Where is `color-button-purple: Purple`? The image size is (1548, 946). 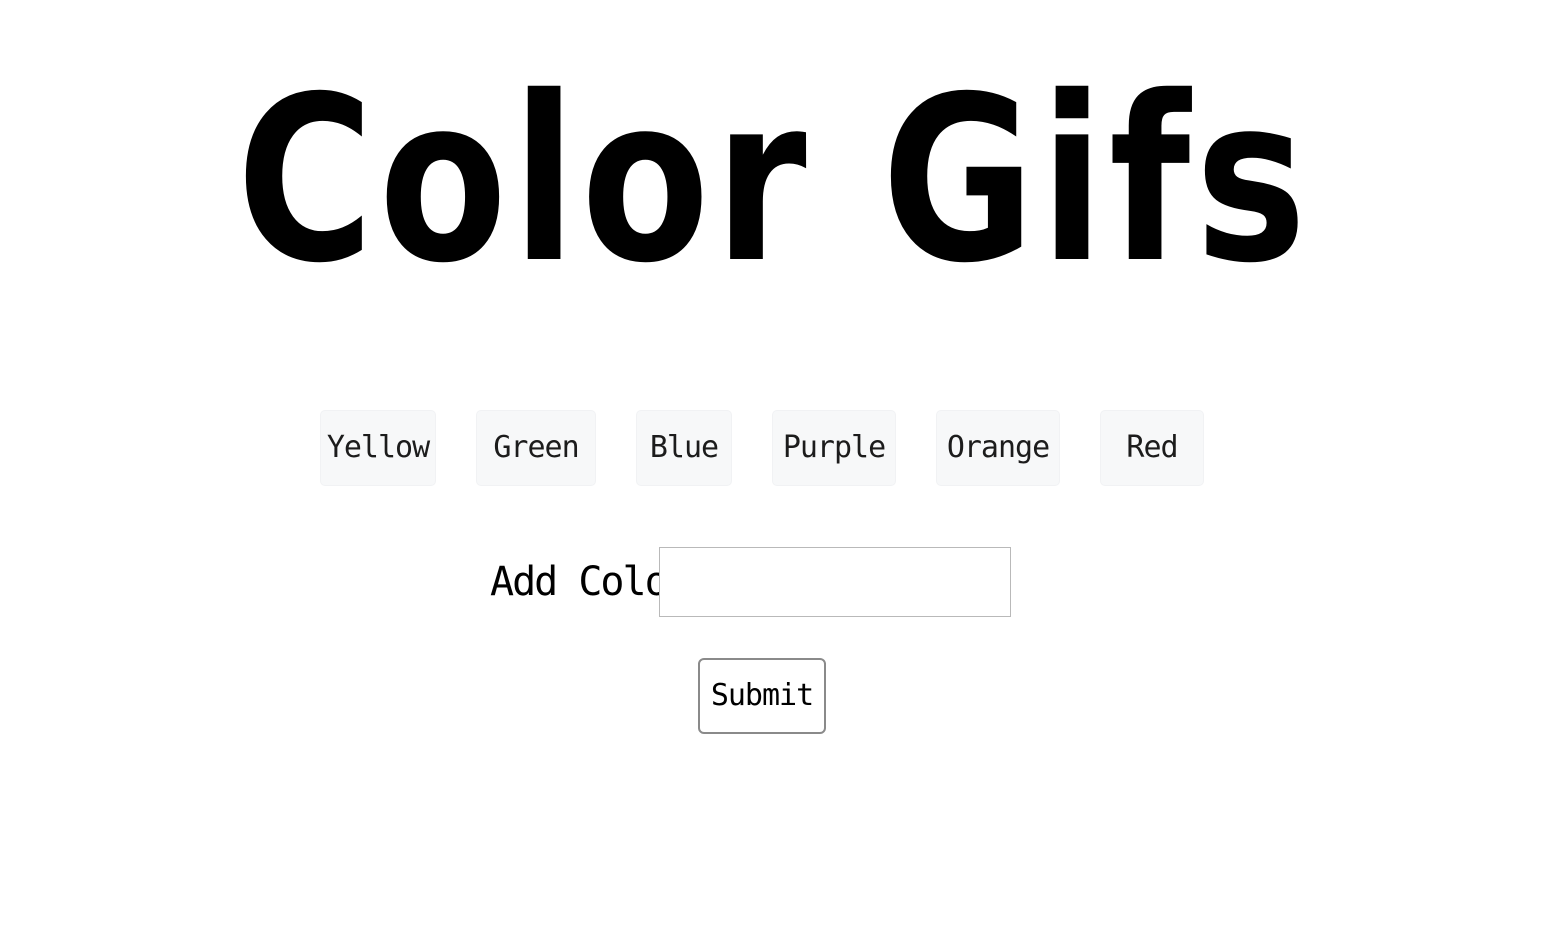 color-button-purple: Purple is located at coordinates (834, 448).